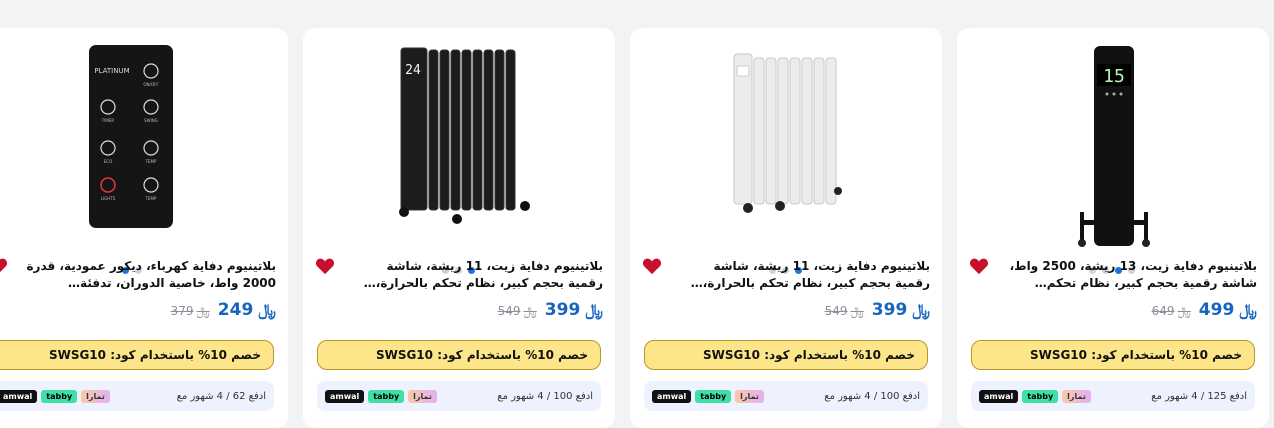  I want to click on installment-text: ادفع 62 / 4 شهور مع, so click(221, 396).